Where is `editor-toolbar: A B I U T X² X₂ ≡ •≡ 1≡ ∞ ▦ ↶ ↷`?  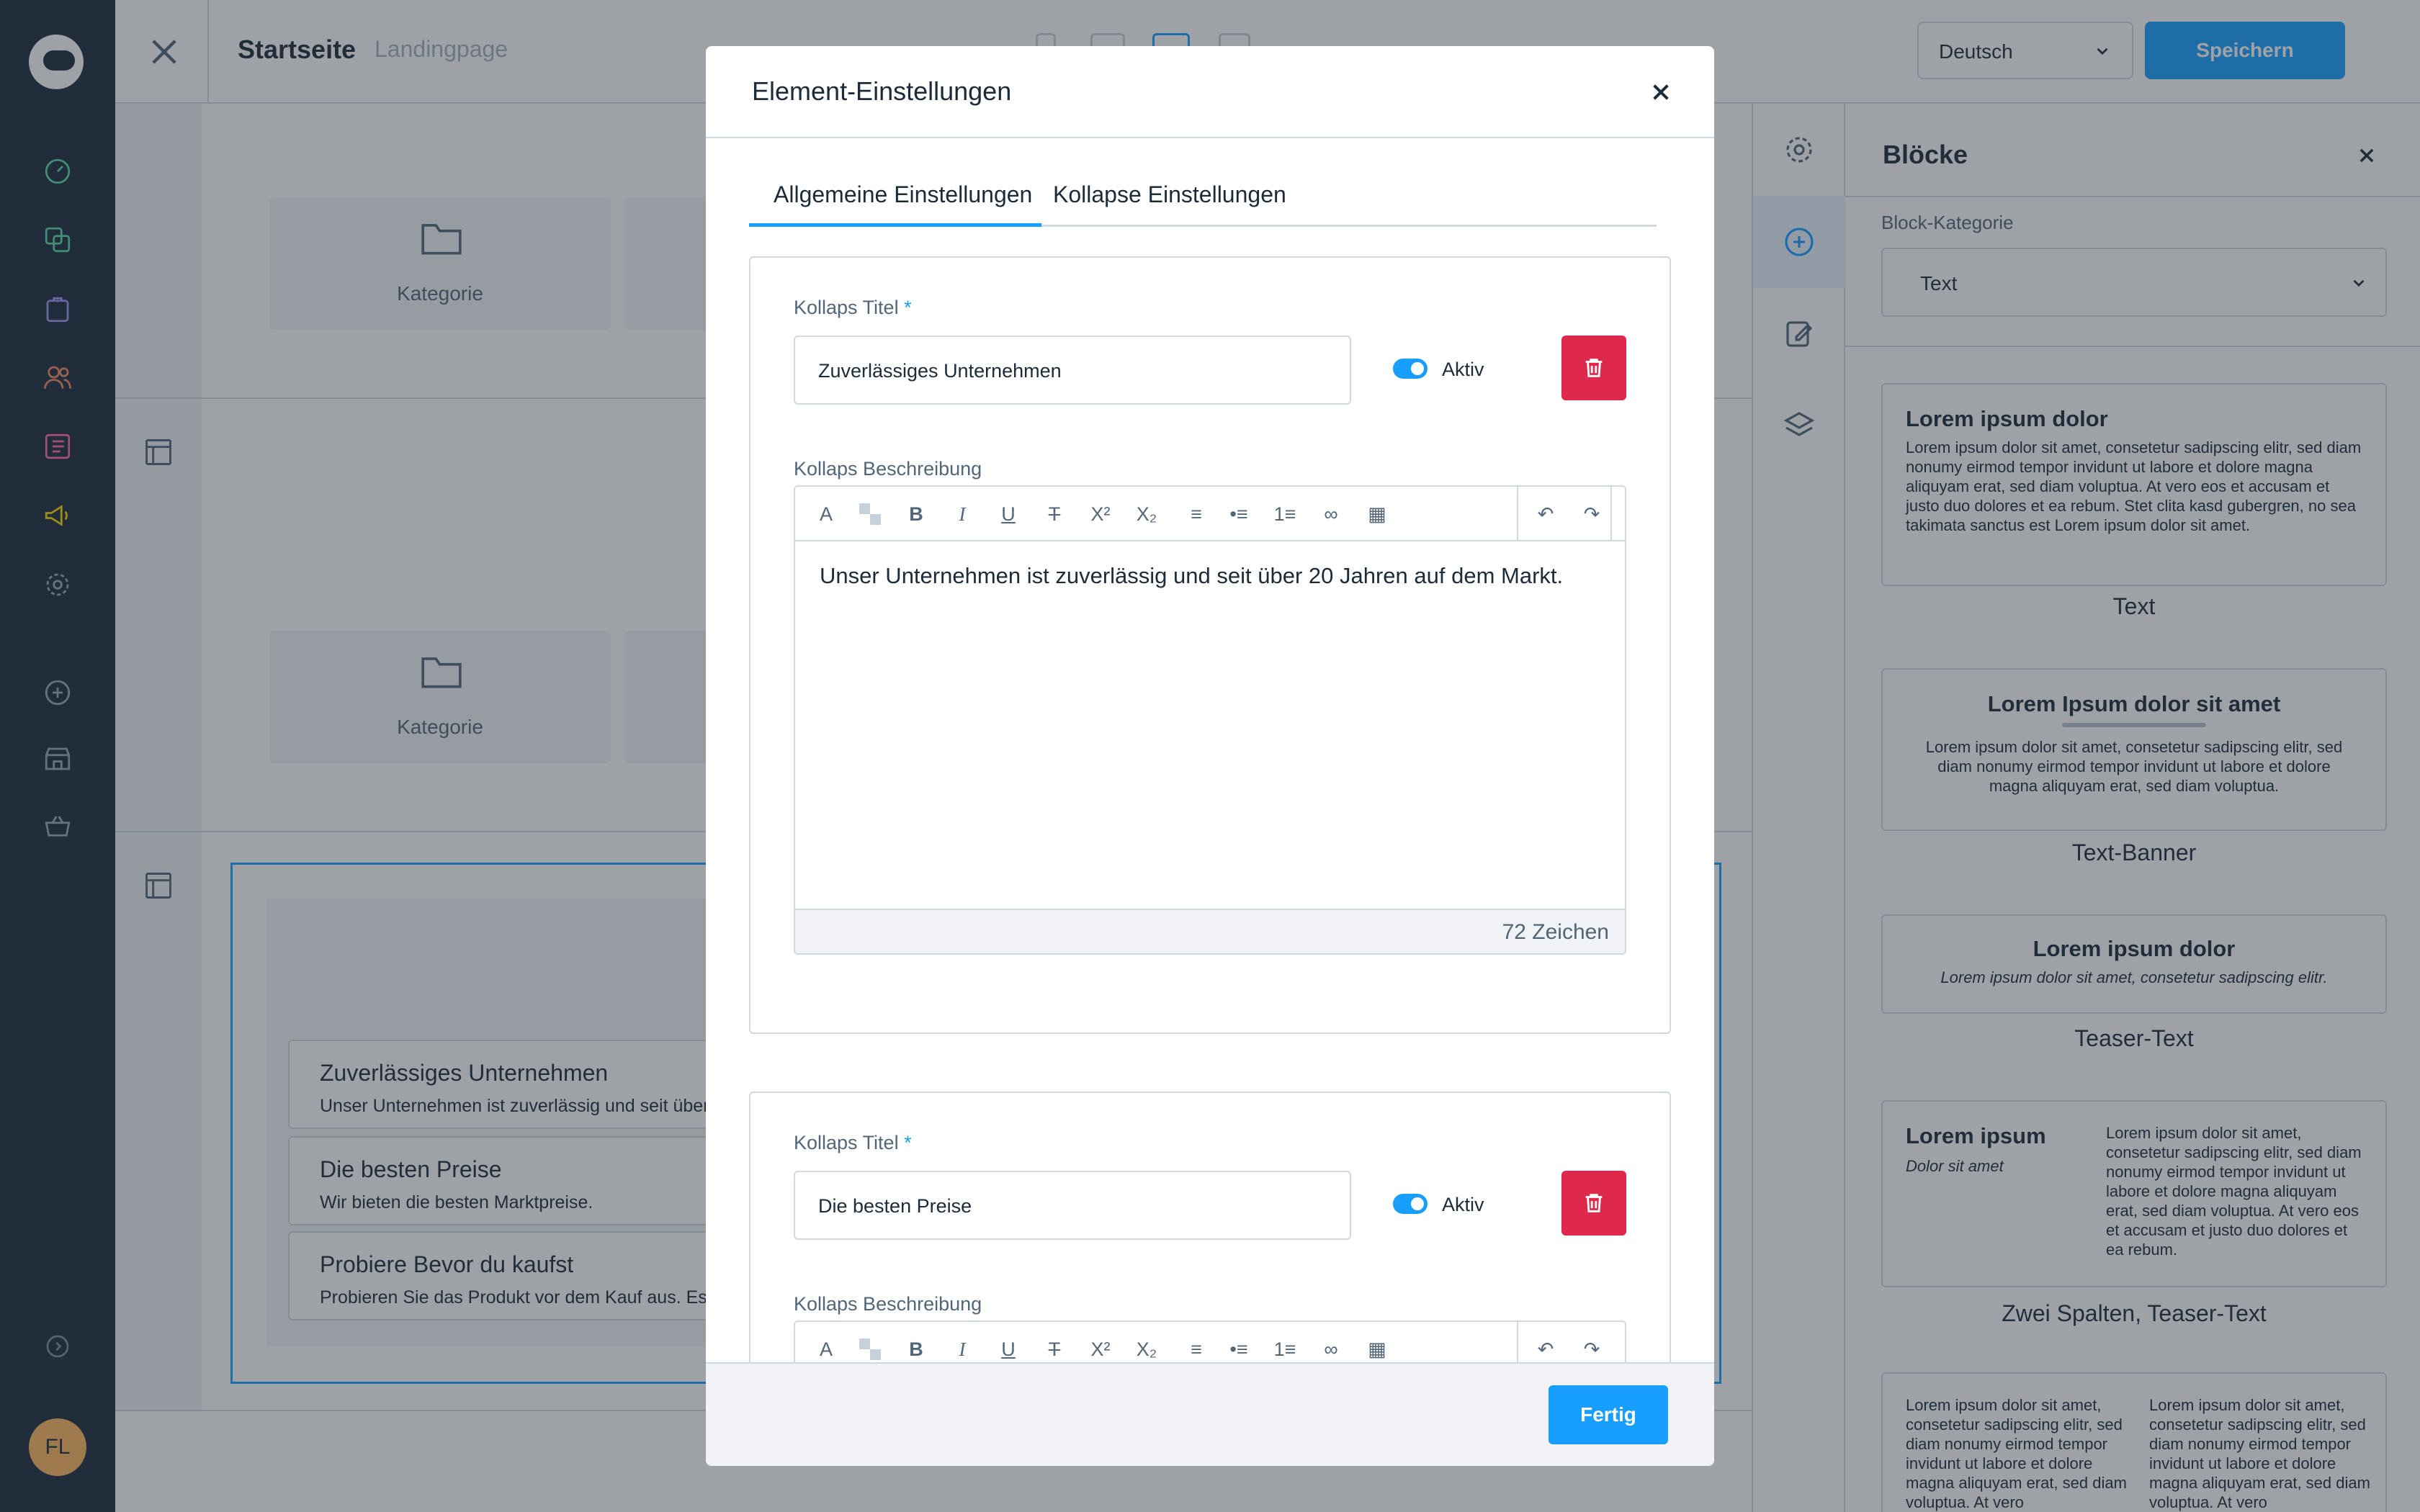 editor-toolbar: A B I U T X² X₂ ≡ •≡ 1≡ ∞ ▦ ↶ ↷ is located at coordinates (1210, 514).